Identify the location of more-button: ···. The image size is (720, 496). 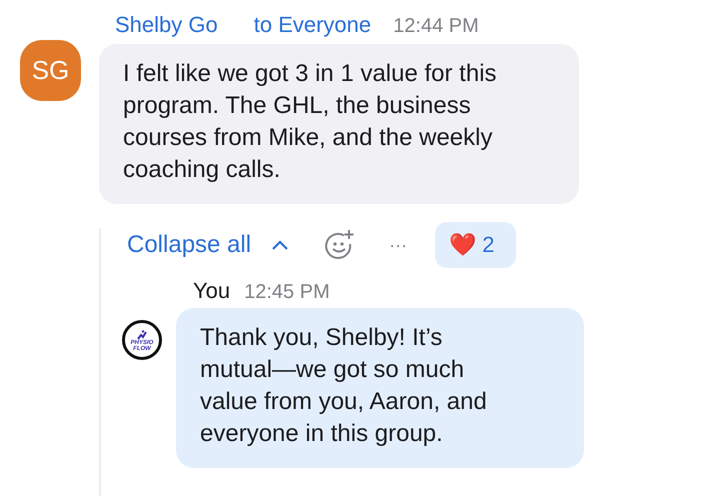
(398, 245).